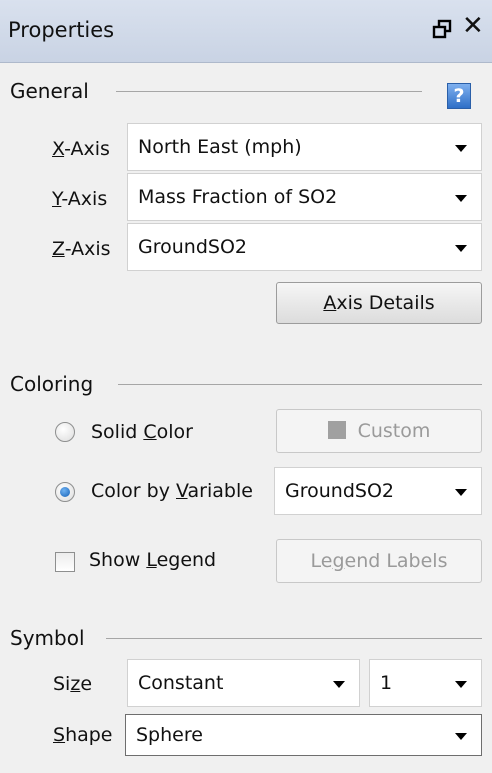 This screenshot has height=773, width=492. Describe the element at coordinates (300, 384) in the screenshot. I see `section-divider-coloring` at that location.